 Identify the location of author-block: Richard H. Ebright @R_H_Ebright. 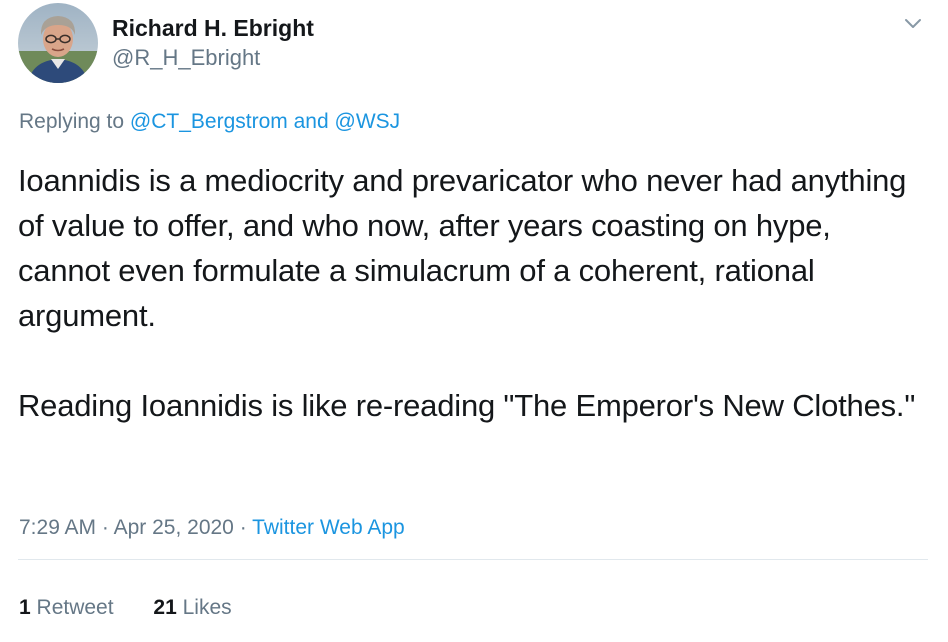
(213, 43).